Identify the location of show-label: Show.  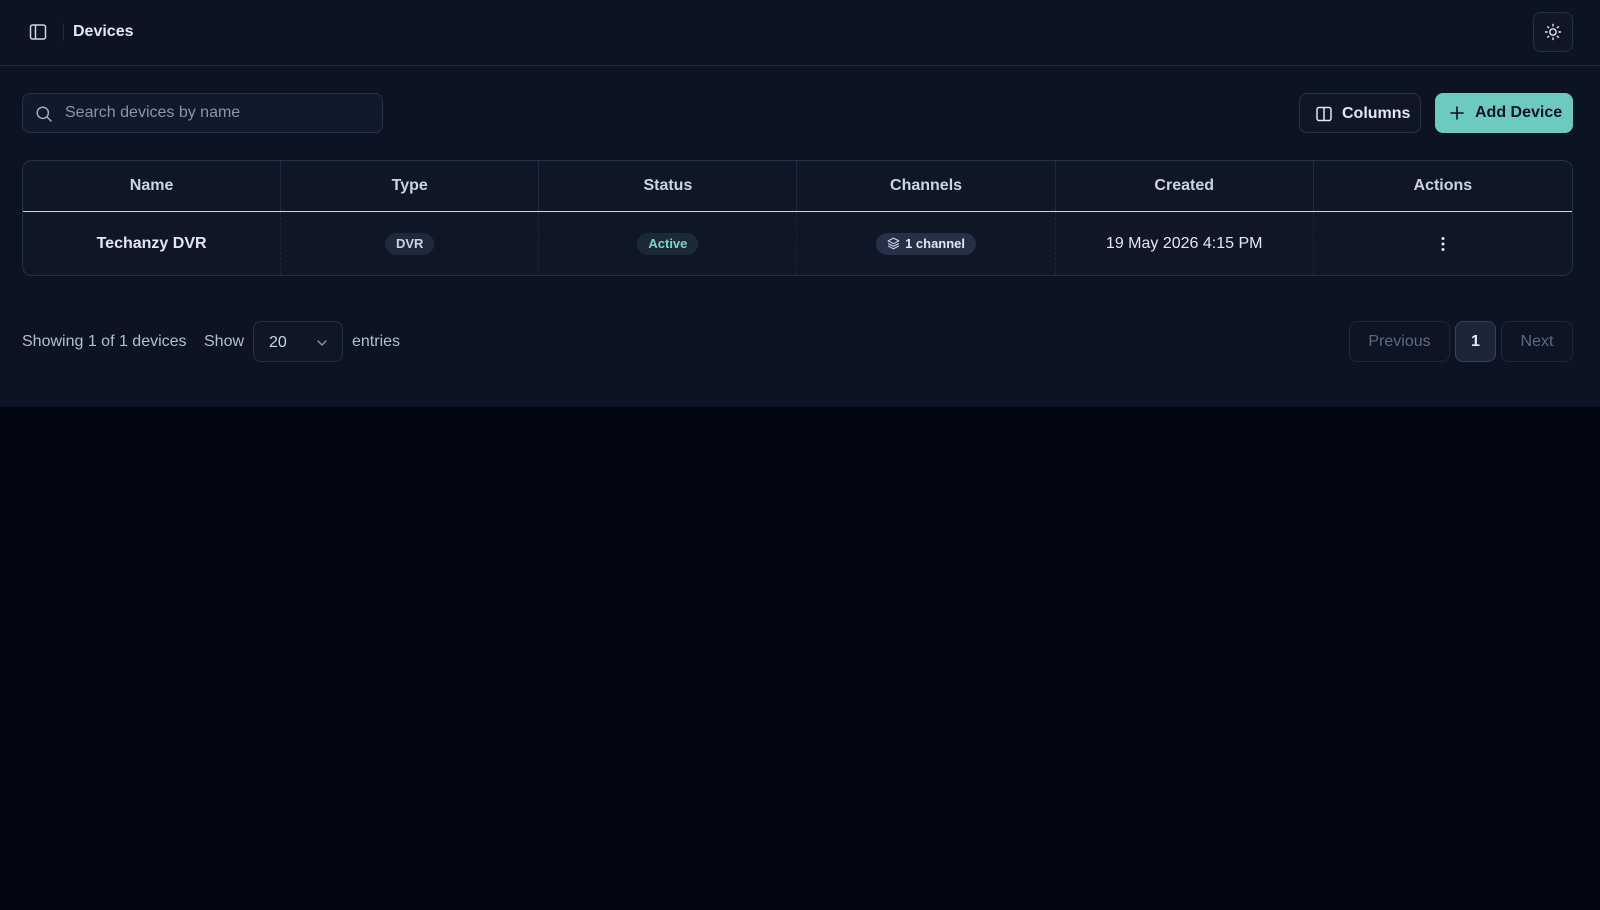
(224, 341).